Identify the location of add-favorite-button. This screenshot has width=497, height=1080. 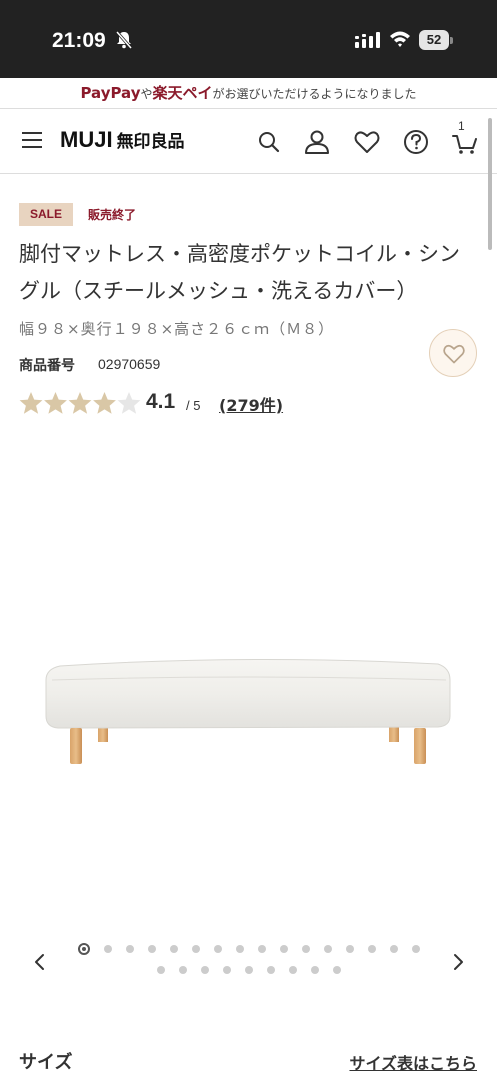
(453, 353).